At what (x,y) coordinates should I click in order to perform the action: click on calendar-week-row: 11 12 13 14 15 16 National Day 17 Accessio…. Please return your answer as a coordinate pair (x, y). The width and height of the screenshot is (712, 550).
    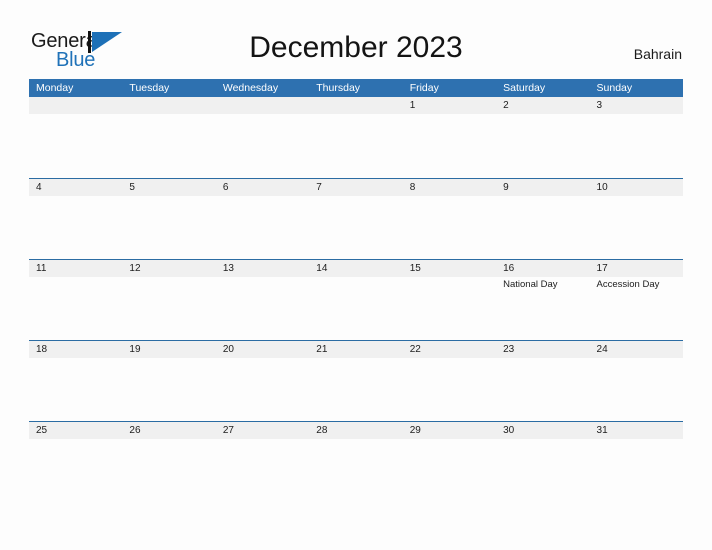
    Looking at the image, I should click on (356, 299).